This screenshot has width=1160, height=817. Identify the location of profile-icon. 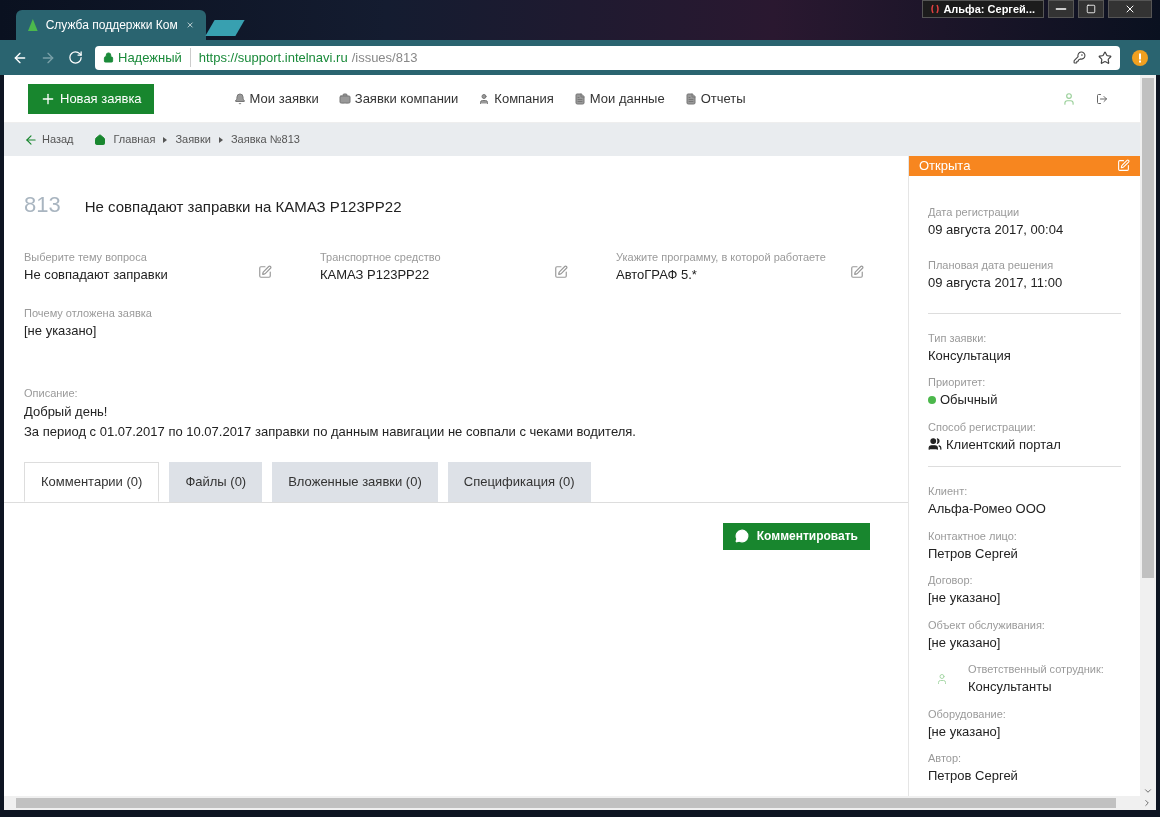
(935, 9).